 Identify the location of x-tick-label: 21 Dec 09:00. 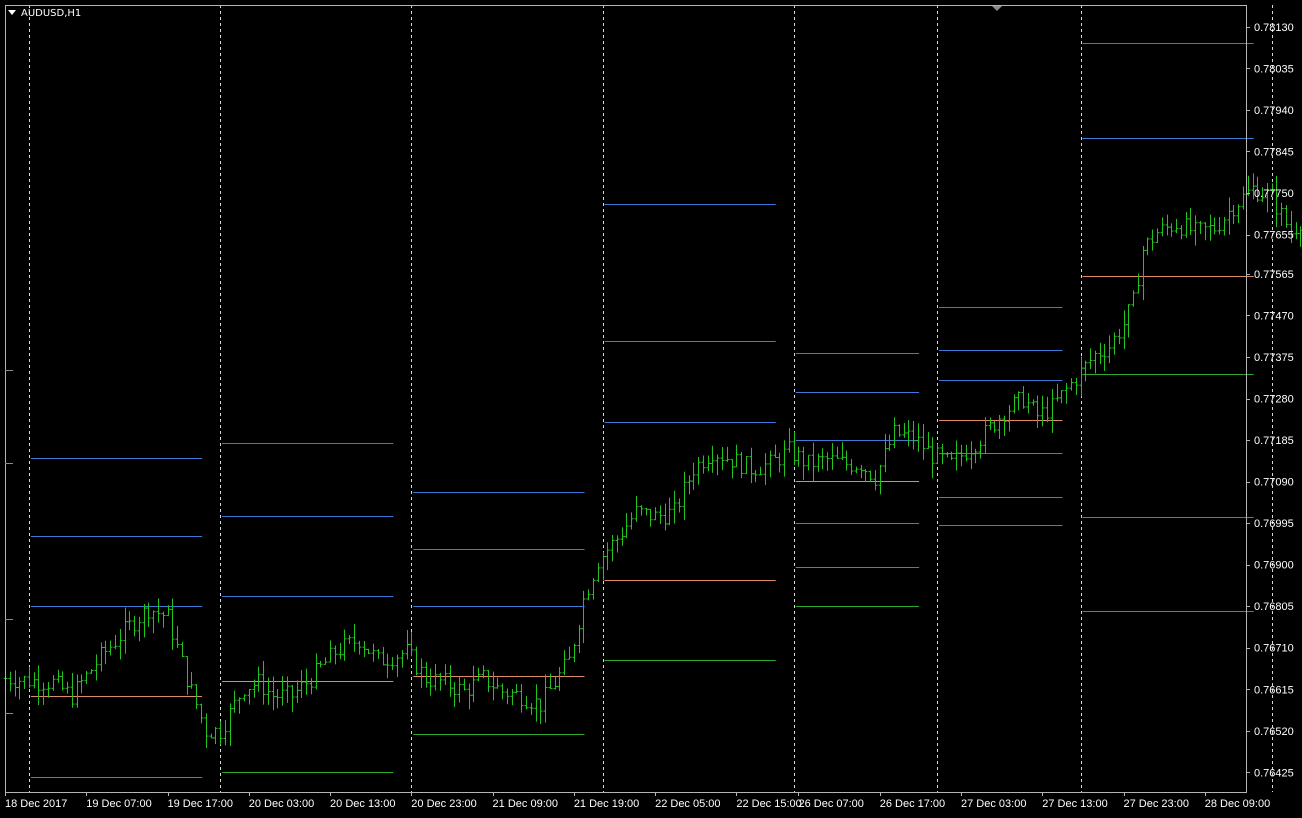
(525, 804).